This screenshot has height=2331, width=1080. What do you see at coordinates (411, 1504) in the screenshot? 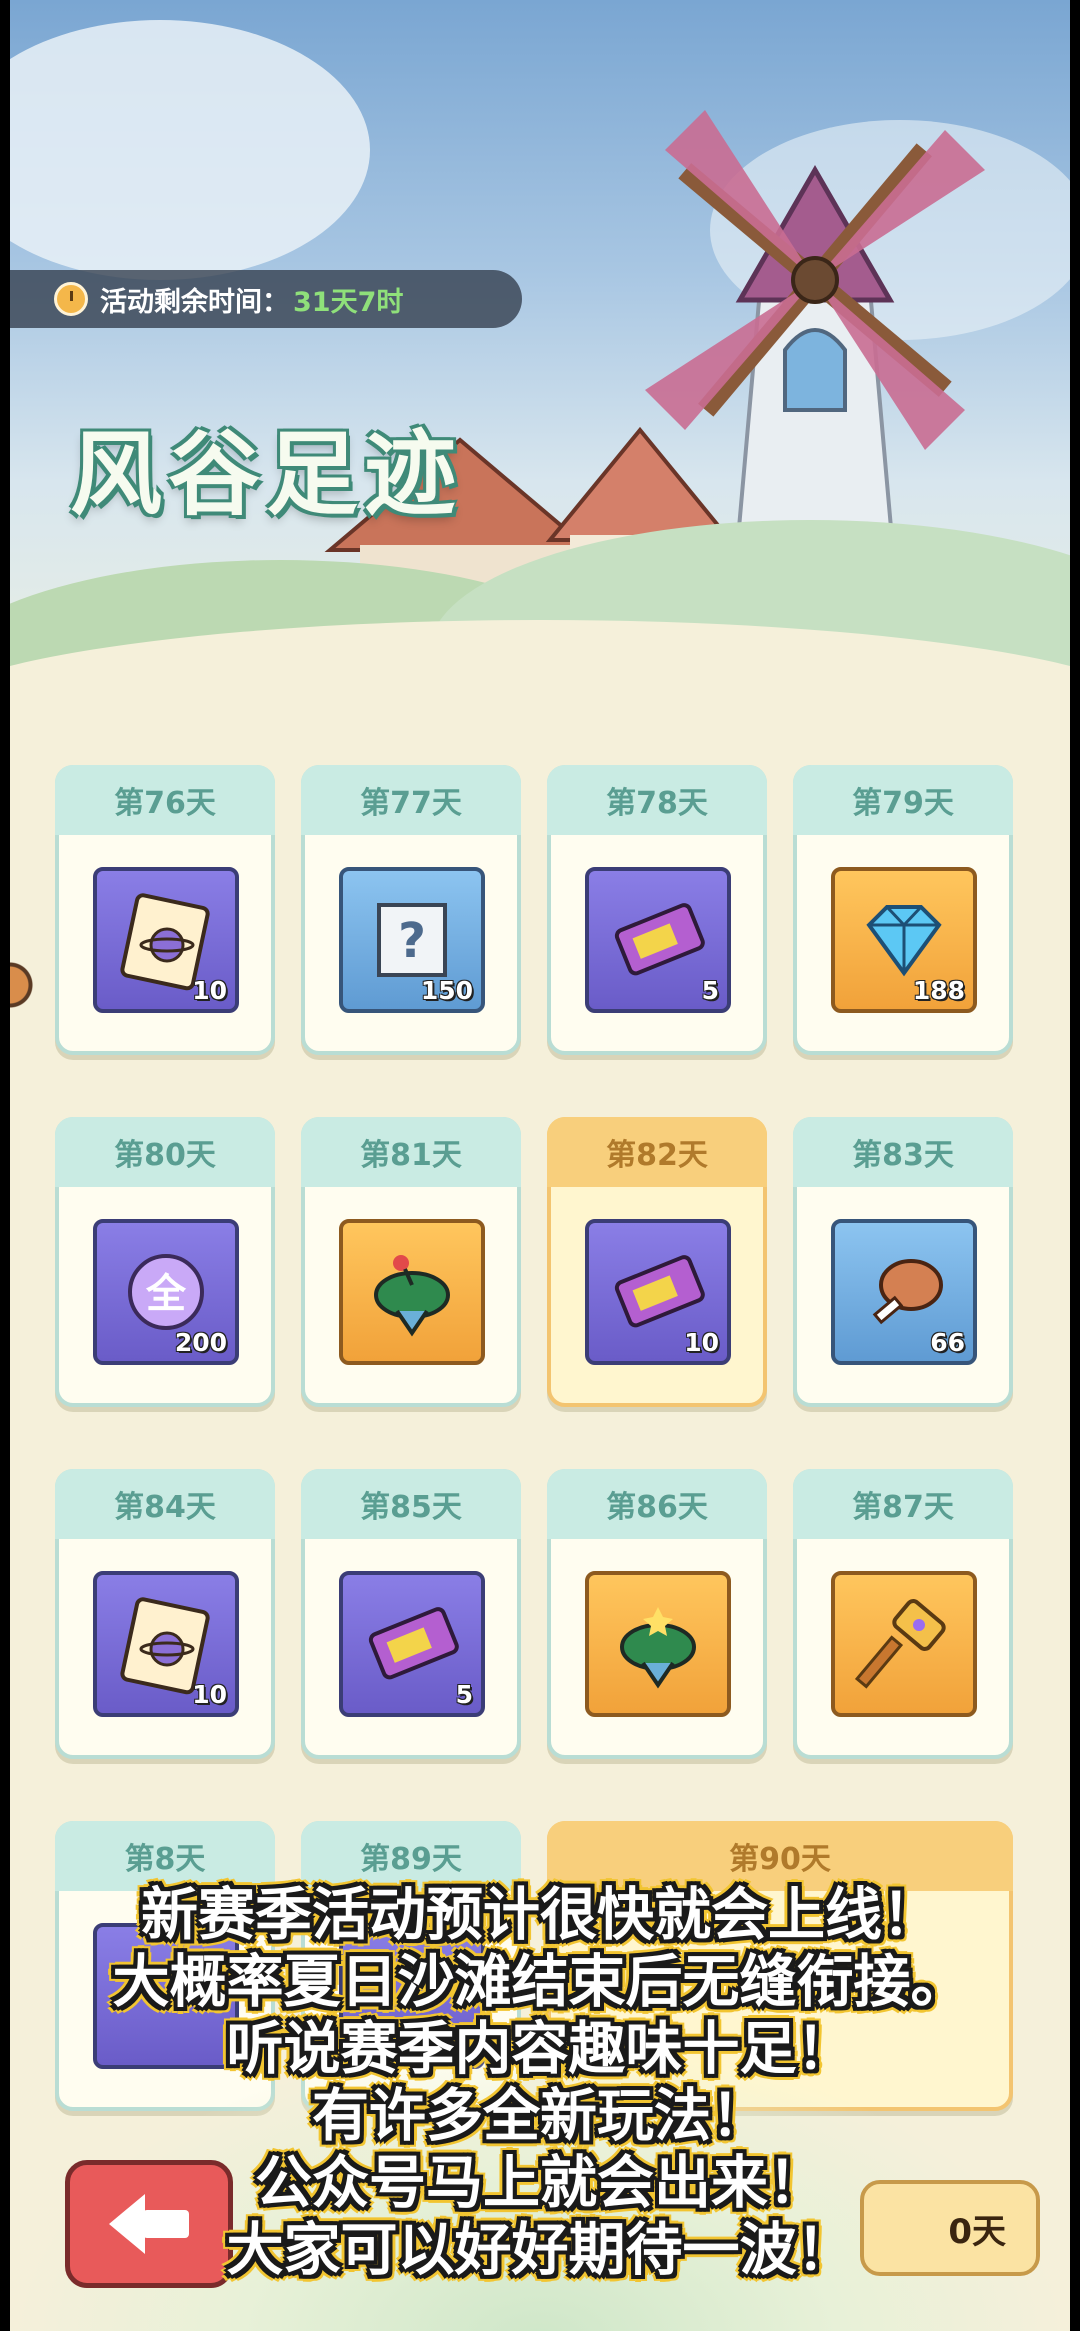
I see `card-day-label: 第85天` at bounding box center [411, 1504].